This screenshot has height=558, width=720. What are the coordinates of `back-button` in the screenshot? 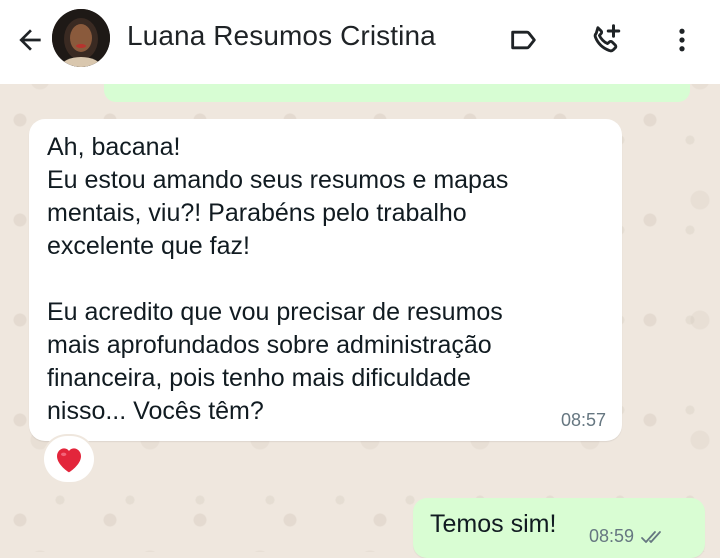 It's located at (30, 40).